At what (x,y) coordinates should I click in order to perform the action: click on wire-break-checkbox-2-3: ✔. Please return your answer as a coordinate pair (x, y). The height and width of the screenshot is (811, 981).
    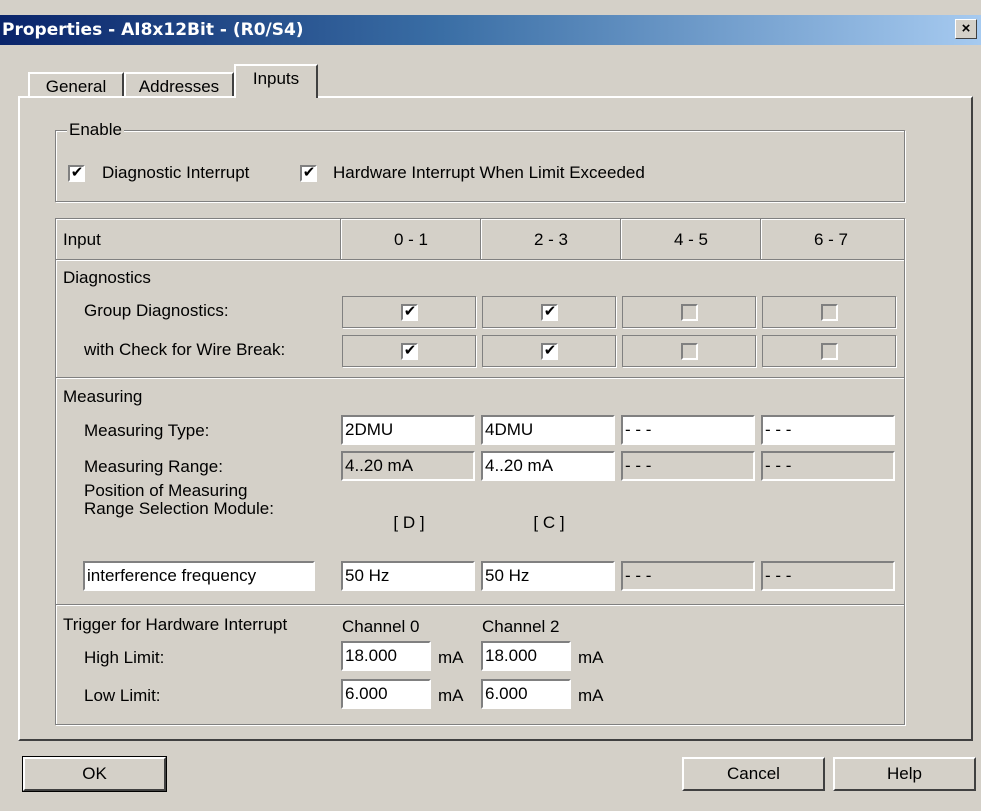
    Looking at the image, I should click on (549, 350).